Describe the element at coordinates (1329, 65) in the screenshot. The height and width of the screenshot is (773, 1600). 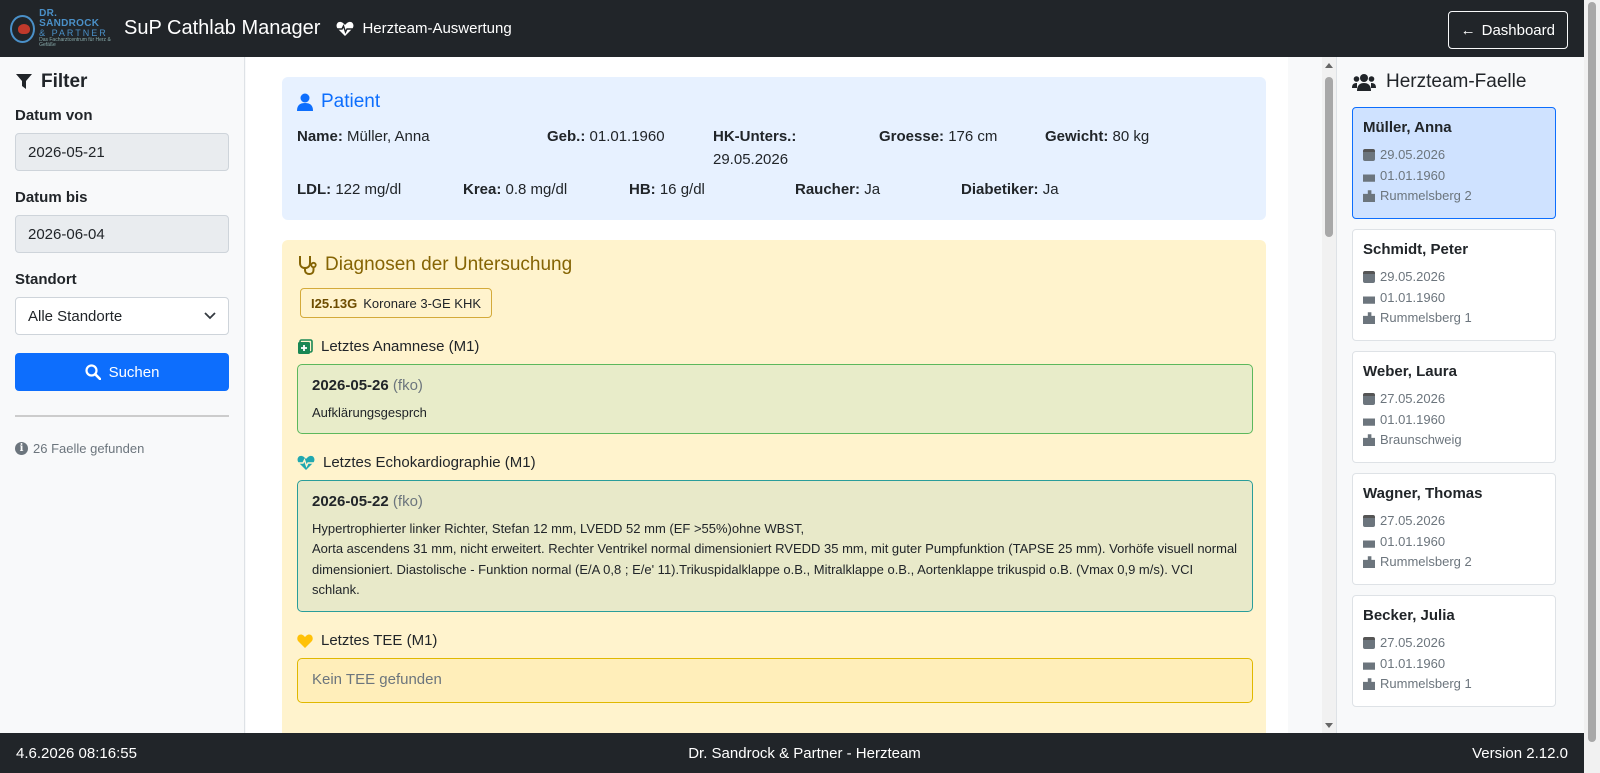
I see `scroll-up-icon` at that location.